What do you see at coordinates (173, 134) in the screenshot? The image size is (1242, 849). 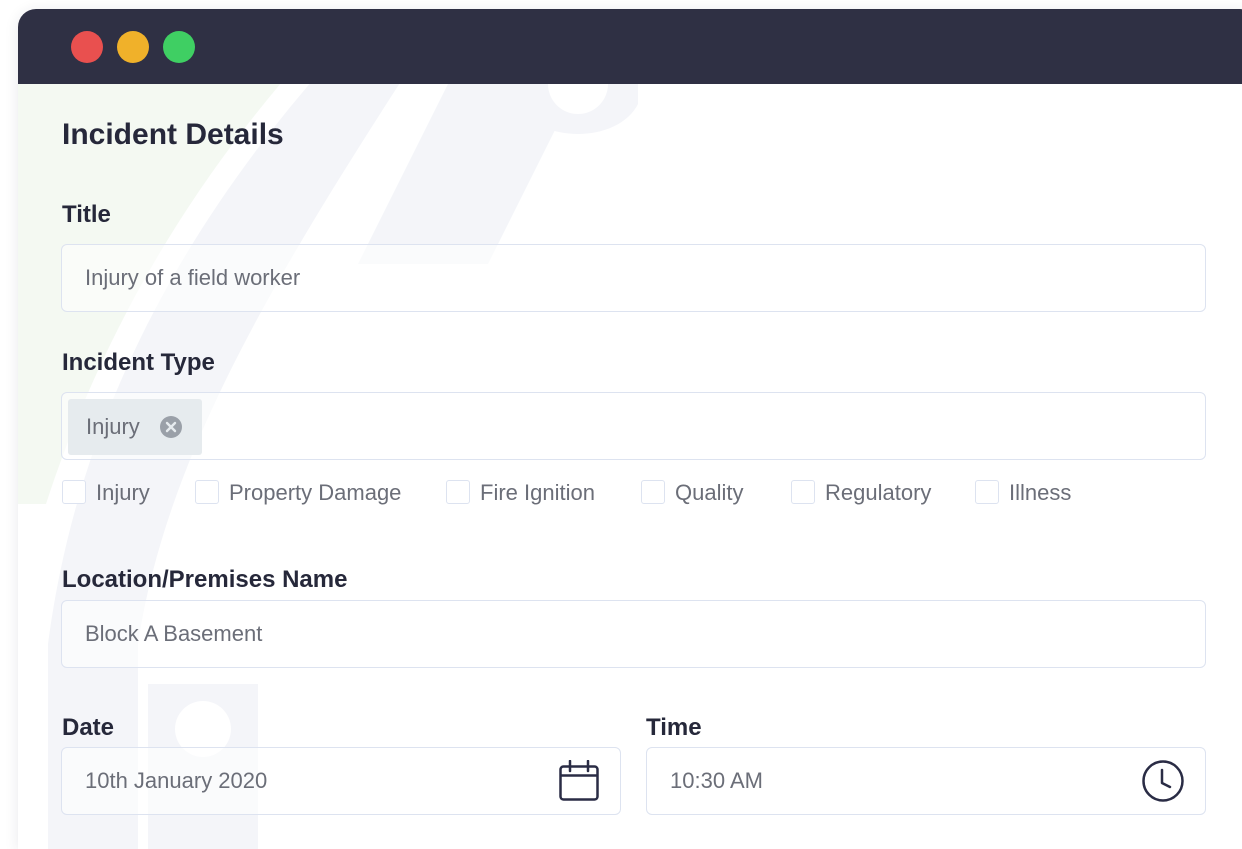 I see `page-title: Incident Details` at bounding box center [173, 134].